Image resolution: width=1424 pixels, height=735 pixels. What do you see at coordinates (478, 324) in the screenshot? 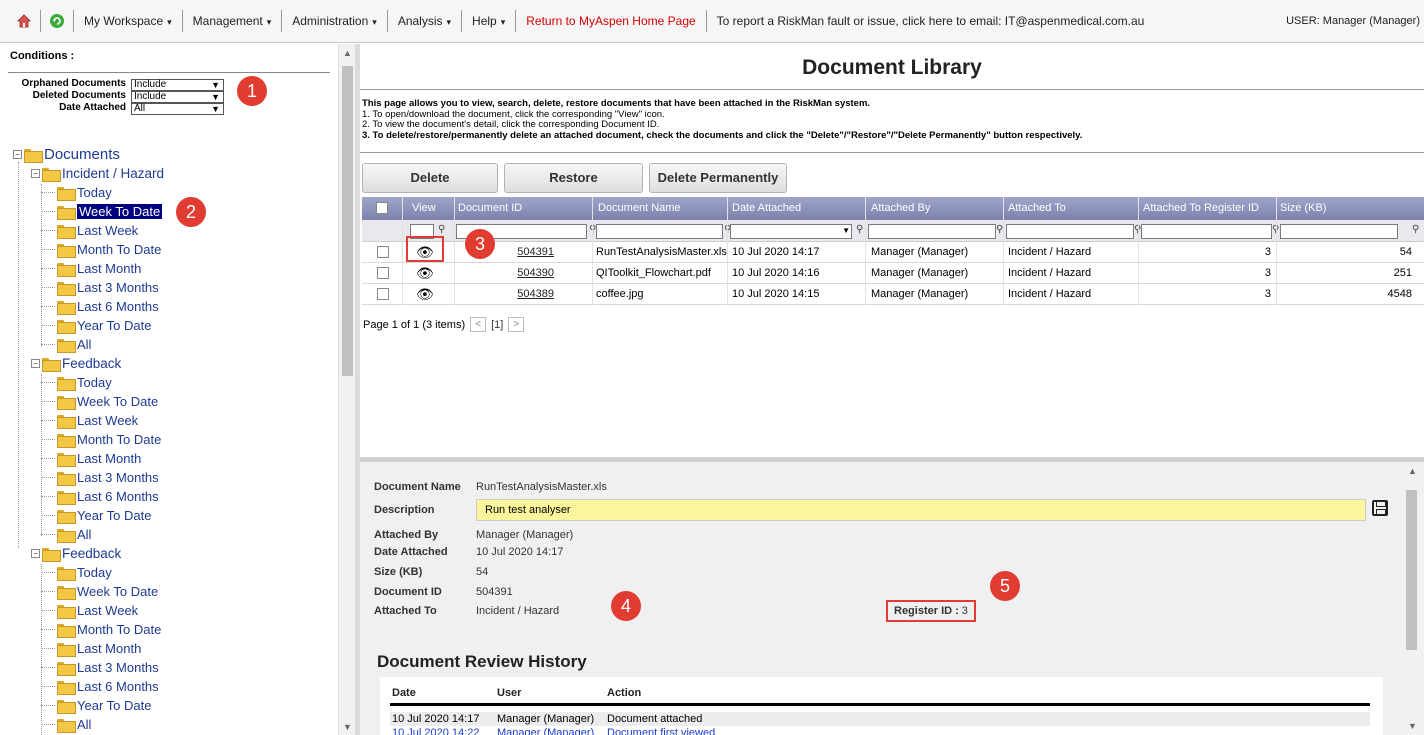
I see `prev-page-button: <` at bounding box center [478, 324].